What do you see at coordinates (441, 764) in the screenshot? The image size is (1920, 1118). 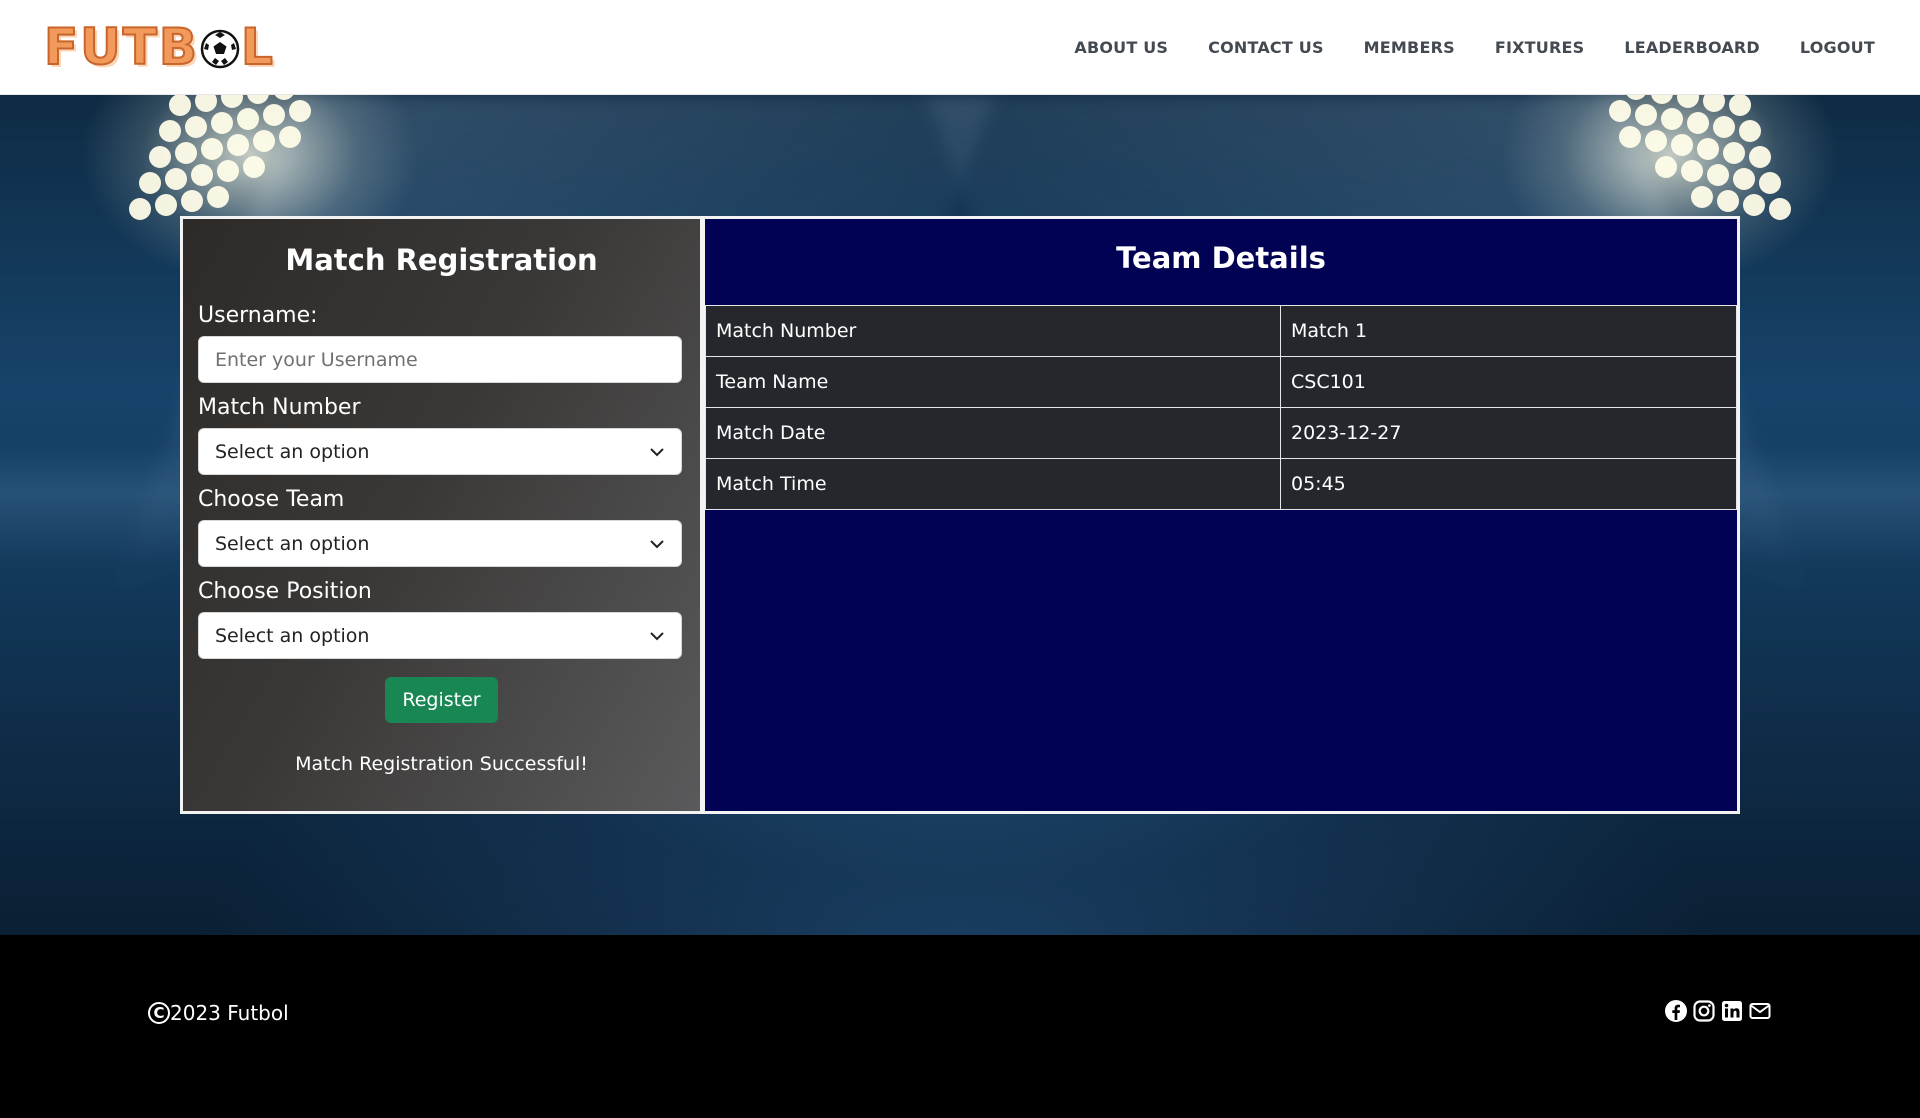 I see `registration-success-message: Match Registration Successful!` at bounding box center [441, 764].